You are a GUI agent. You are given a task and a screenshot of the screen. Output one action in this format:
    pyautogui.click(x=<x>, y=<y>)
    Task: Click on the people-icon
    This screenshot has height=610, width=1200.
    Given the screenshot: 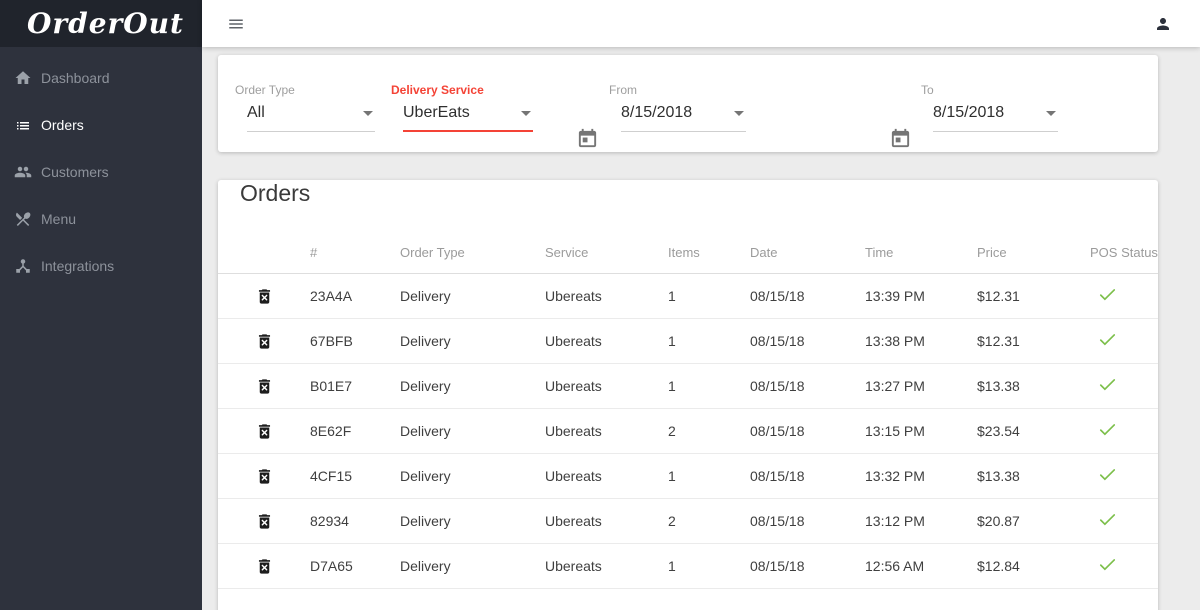 What is the action you would take?
    pyautogui.click(x=23, y=172)
    